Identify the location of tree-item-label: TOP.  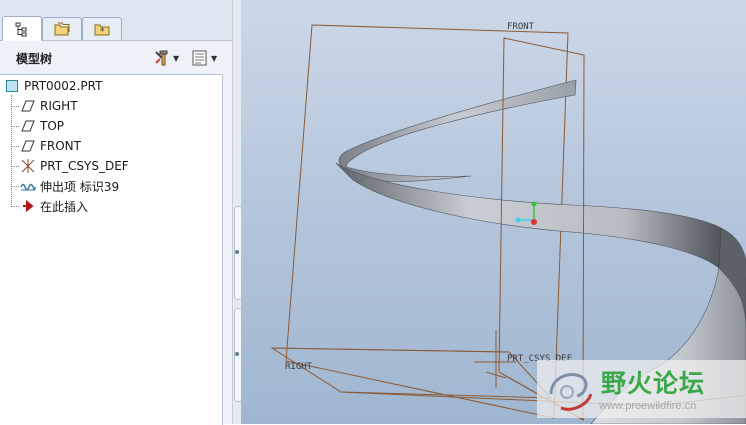
(52, 126).